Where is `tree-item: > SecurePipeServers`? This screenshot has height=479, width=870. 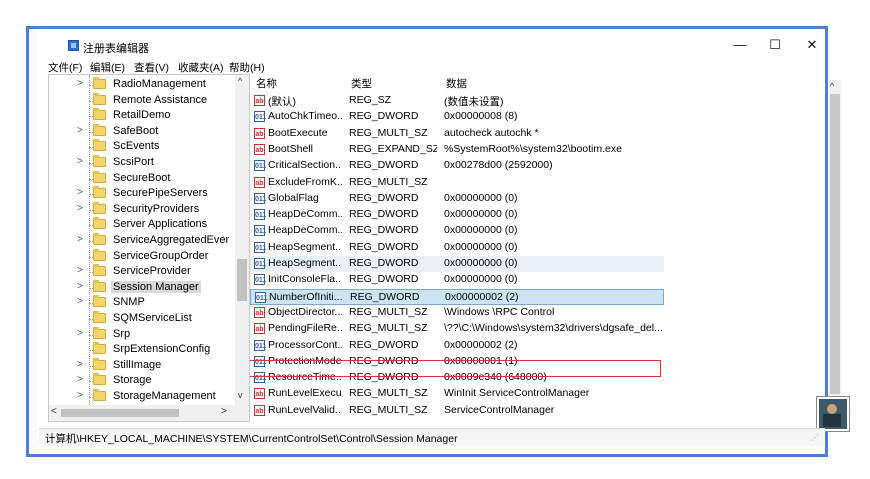
tree-item: > SecurePipeServers is located at coordinates (142, 194).